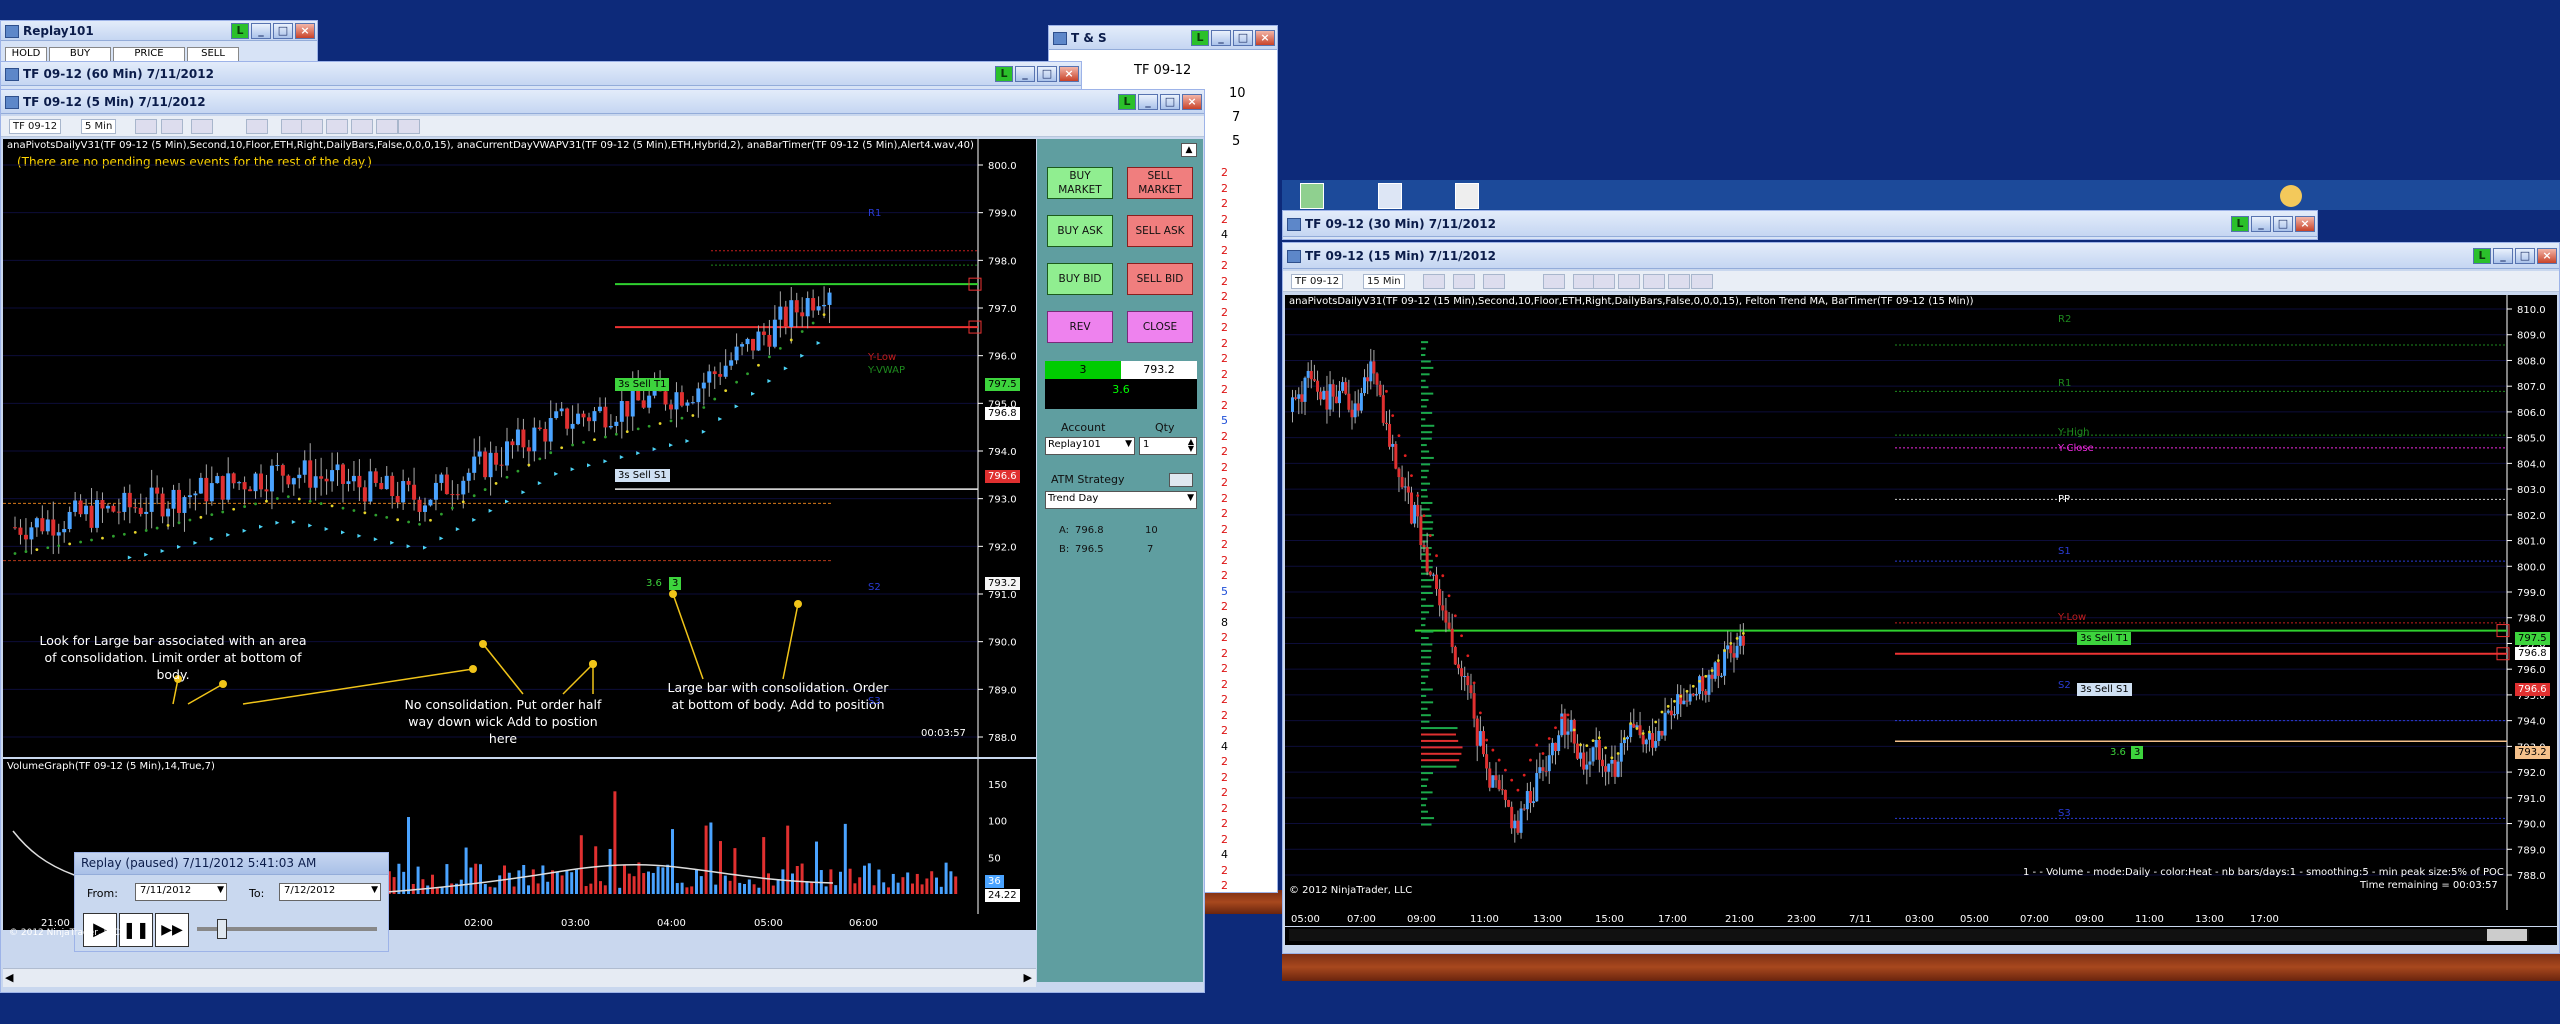 This screenshot has width=2560, height=1024. Describe the element at coordinates (1160, 231) in the screenshot. I see `sell-ask-button: SELL ASK` at that location.